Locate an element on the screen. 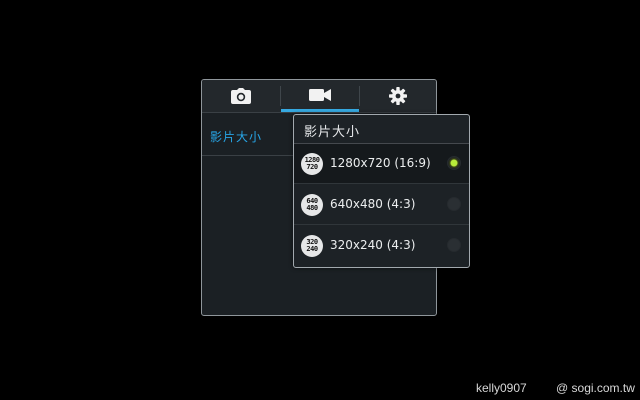  option-320x240: 320 240 320x240 (4:3) is located at coordinates (381, 246).